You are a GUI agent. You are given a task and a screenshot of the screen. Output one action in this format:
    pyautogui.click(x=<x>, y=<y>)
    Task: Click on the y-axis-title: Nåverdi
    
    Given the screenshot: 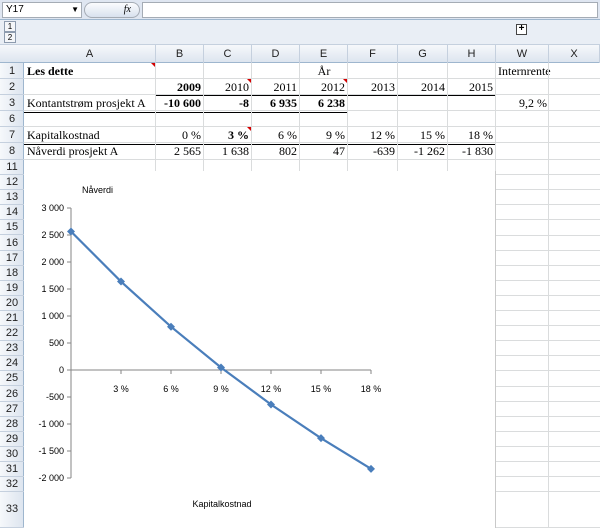 What is the action you would take?
    pyautogui.click(x=97, y=190)
    